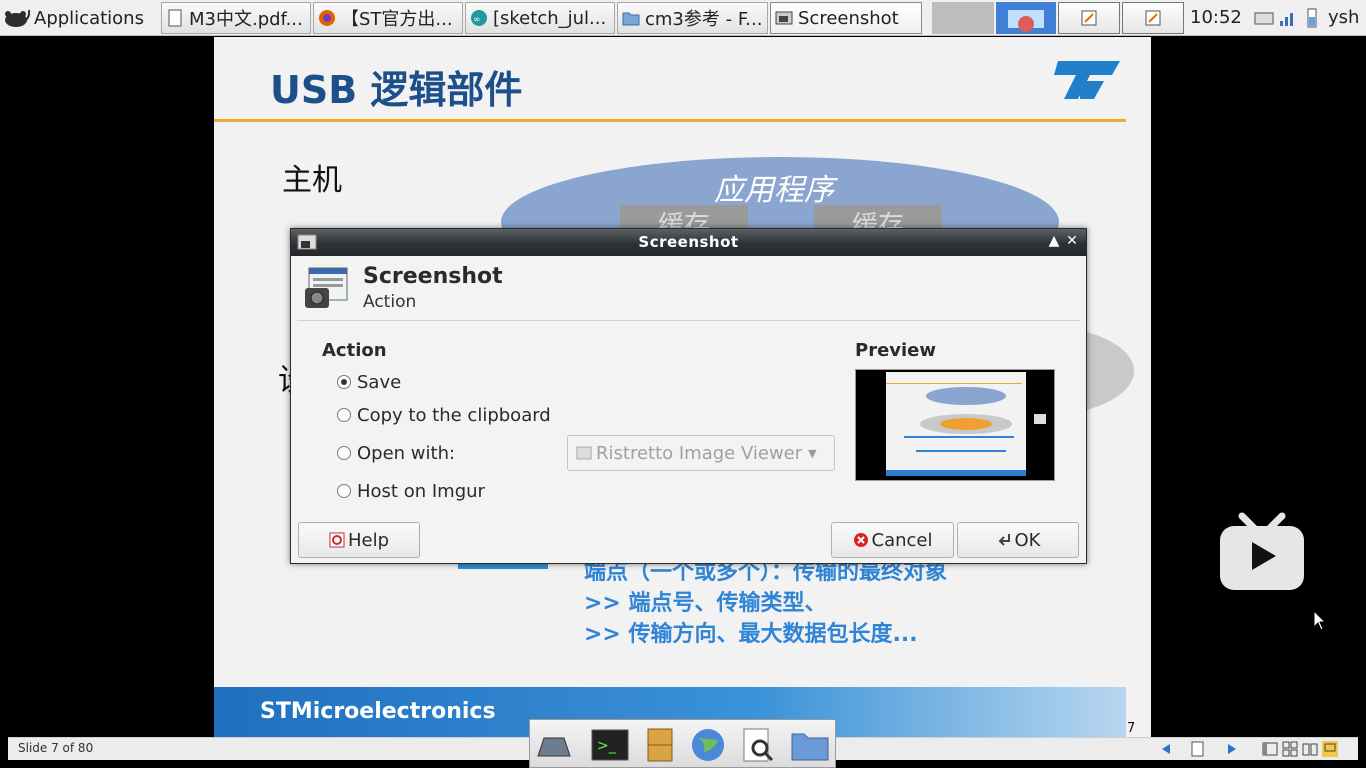 The height and width of the screenshot is (768, 1366). What do you see at coordinates (1166, 749) in the screenshot?
I see `previous-slide-icon` at bounding box center [1166, 749].